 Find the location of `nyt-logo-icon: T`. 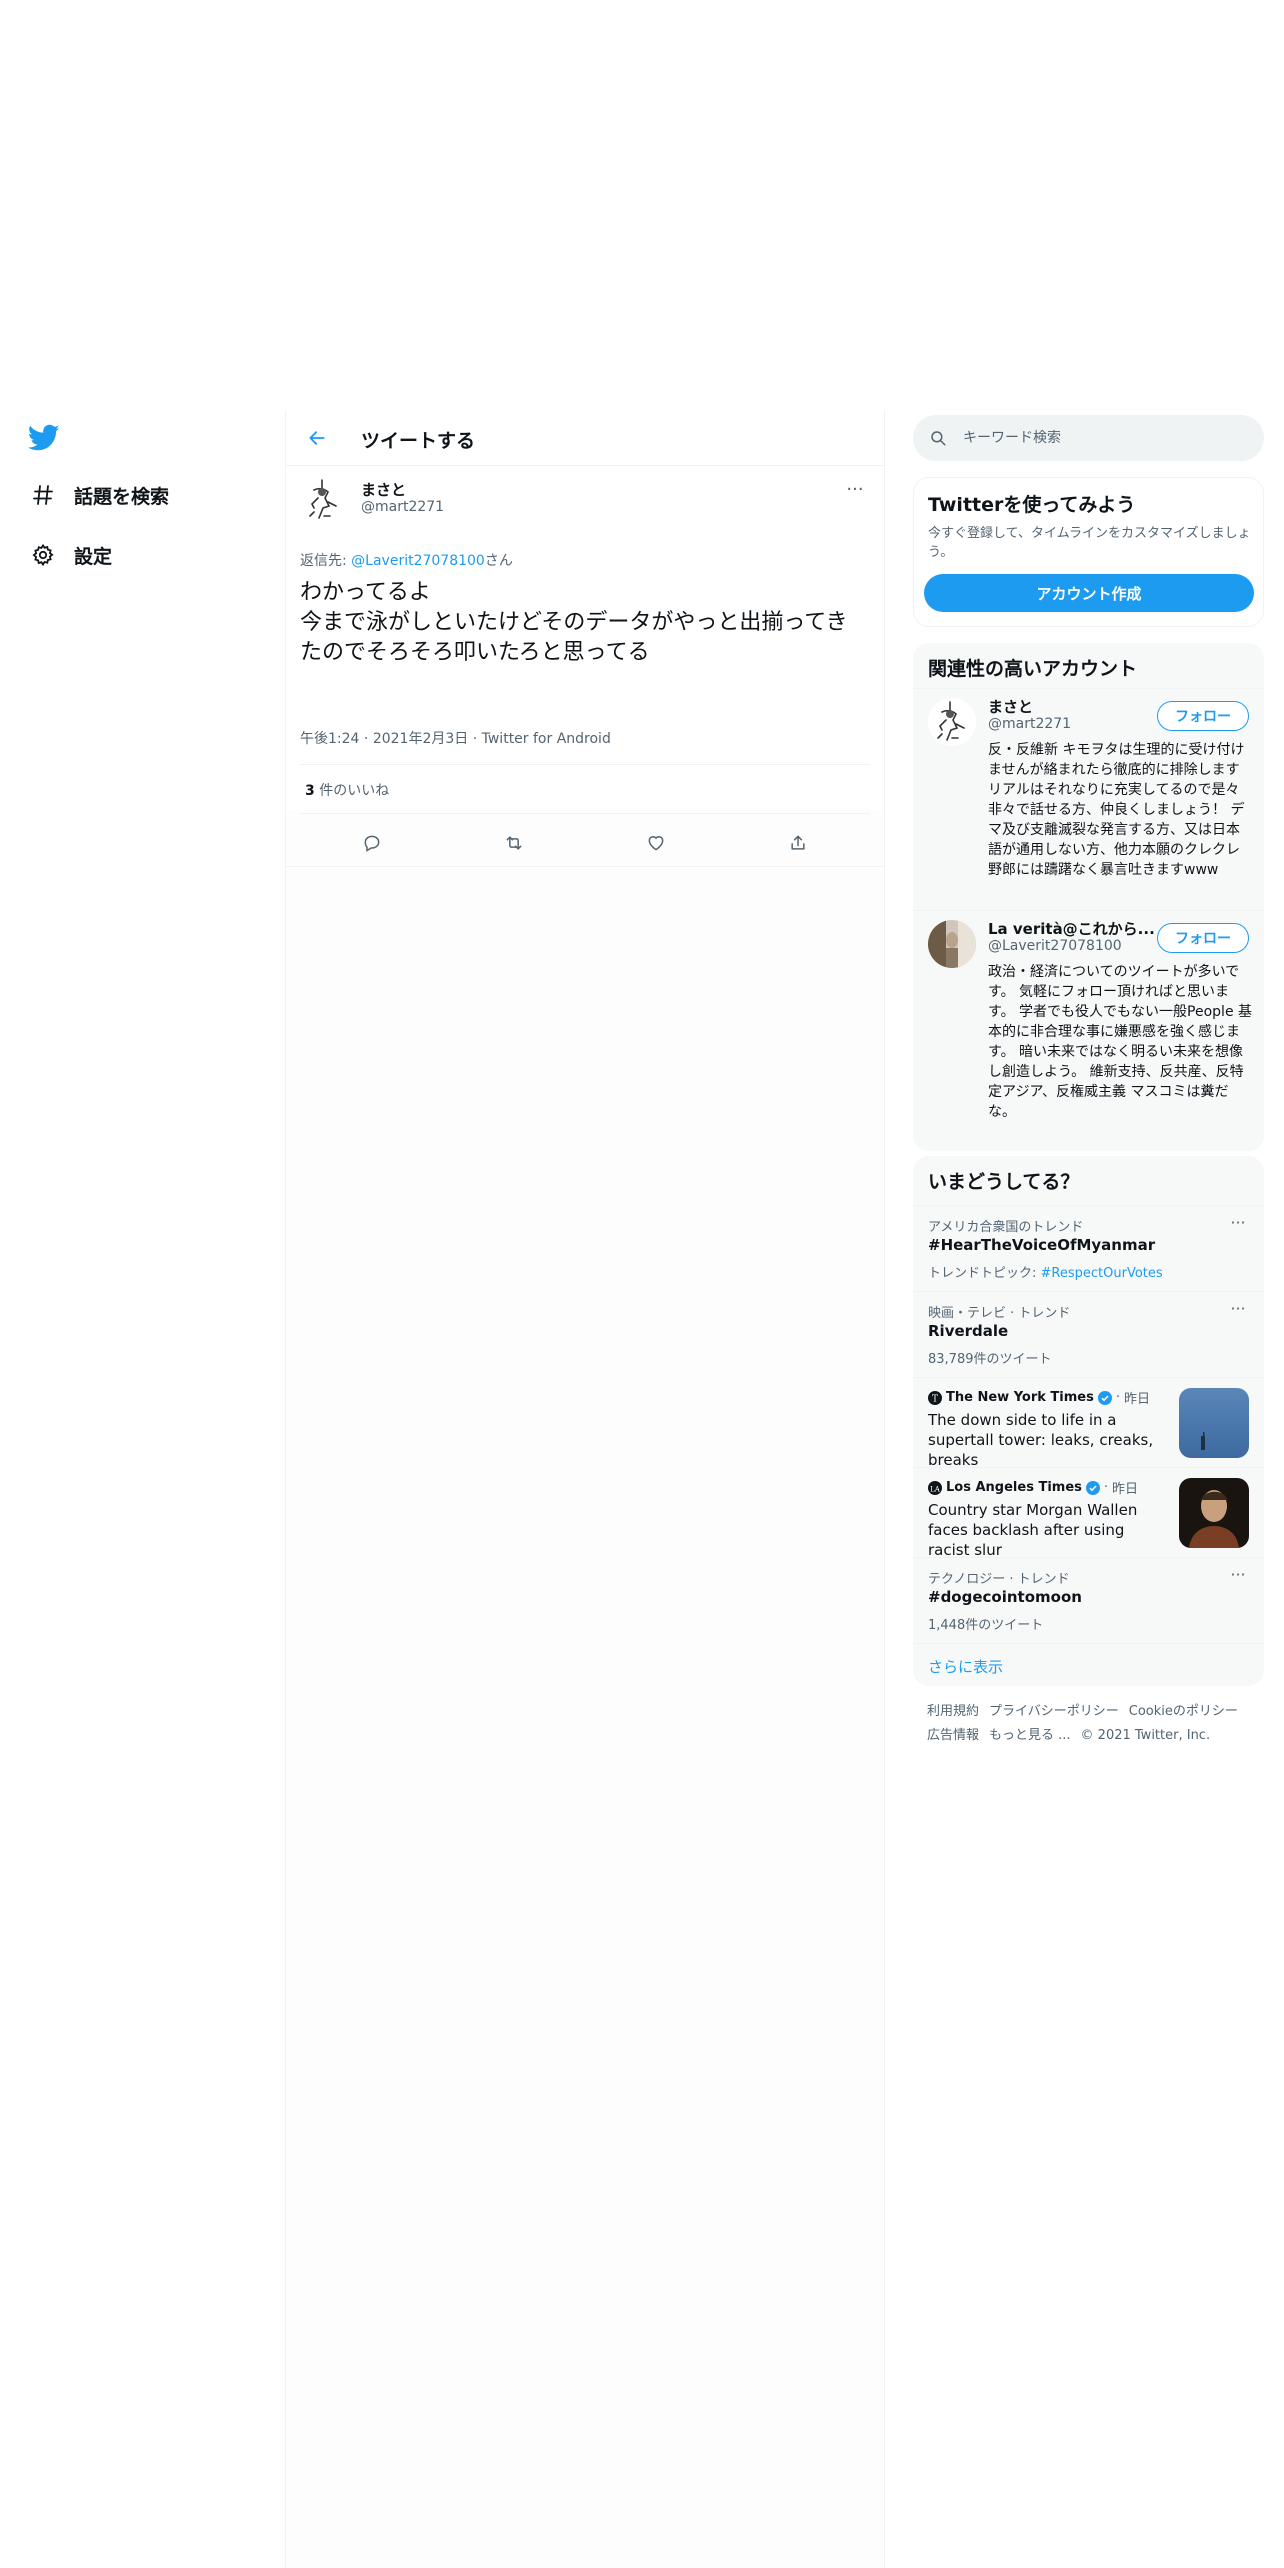

nyt-logo-icon: T is located at coordinates (935, 1397).